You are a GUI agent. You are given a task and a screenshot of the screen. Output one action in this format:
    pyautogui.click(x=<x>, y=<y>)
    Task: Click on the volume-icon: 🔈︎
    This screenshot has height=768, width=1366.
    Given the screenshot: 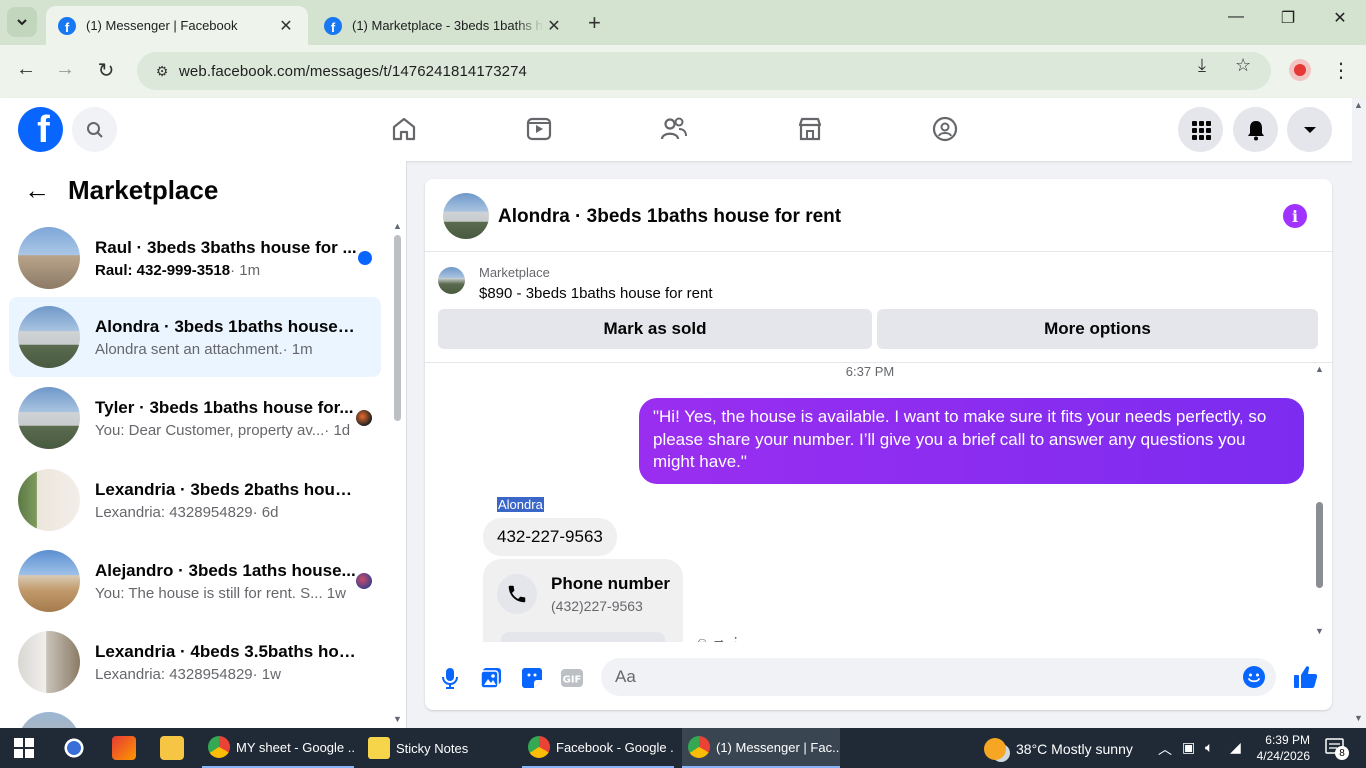 What is the action you would take?
    pyautogui.click(x=1209, y=747)
    